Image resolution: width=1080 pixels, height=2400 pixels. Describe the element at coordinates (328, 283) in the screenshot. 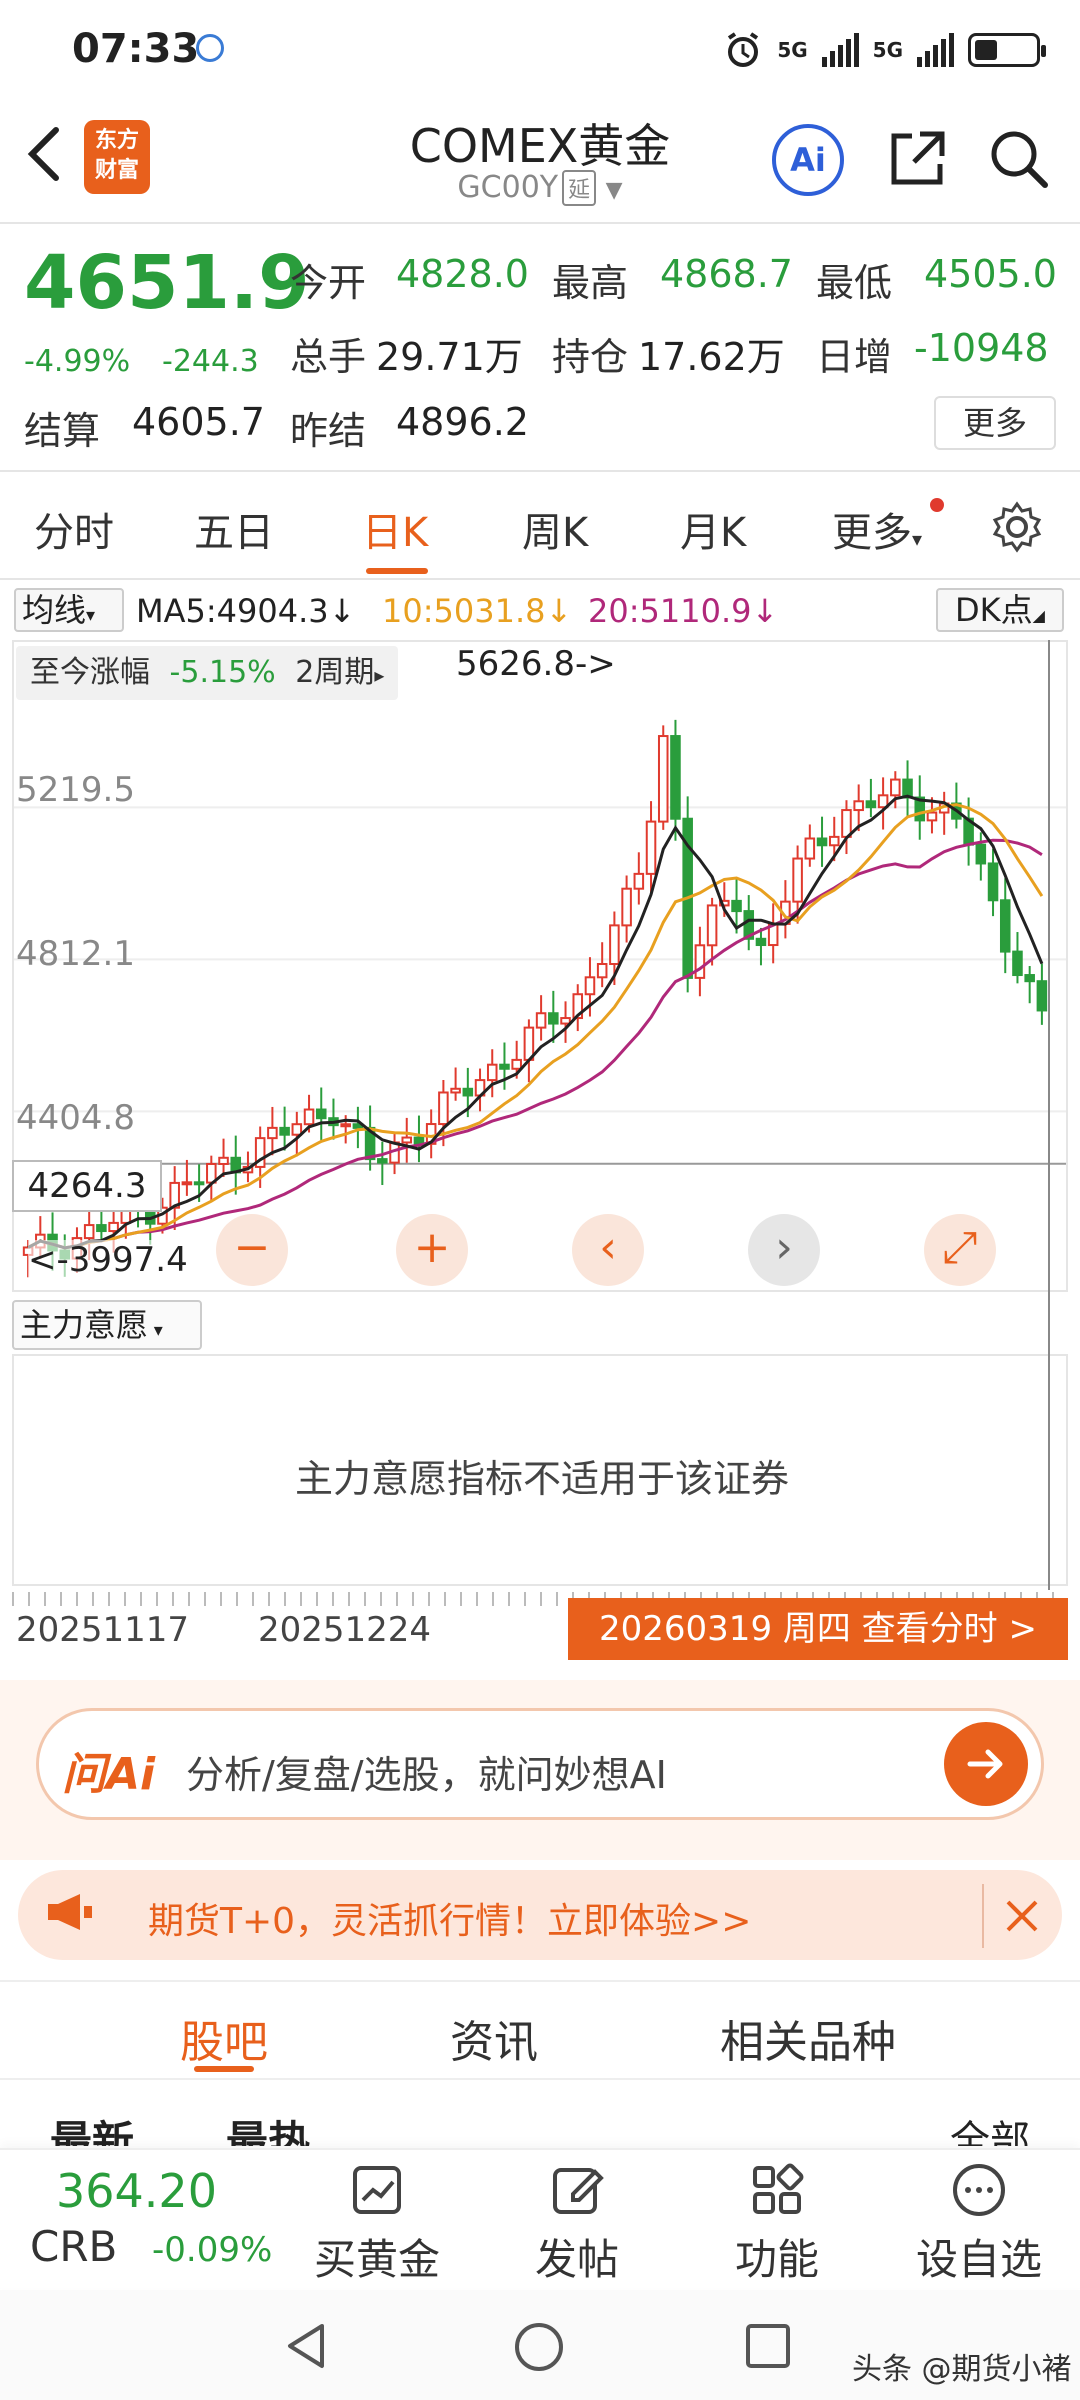

I see `open-label: 今开` at that location.